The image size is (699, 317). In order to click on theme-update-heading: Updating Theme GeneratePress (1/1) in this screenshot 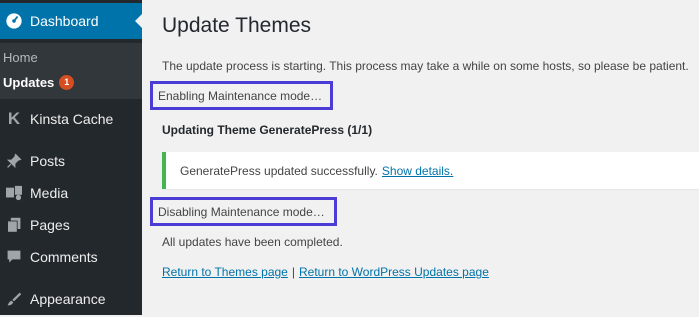, I will do `click(267, 130)`.